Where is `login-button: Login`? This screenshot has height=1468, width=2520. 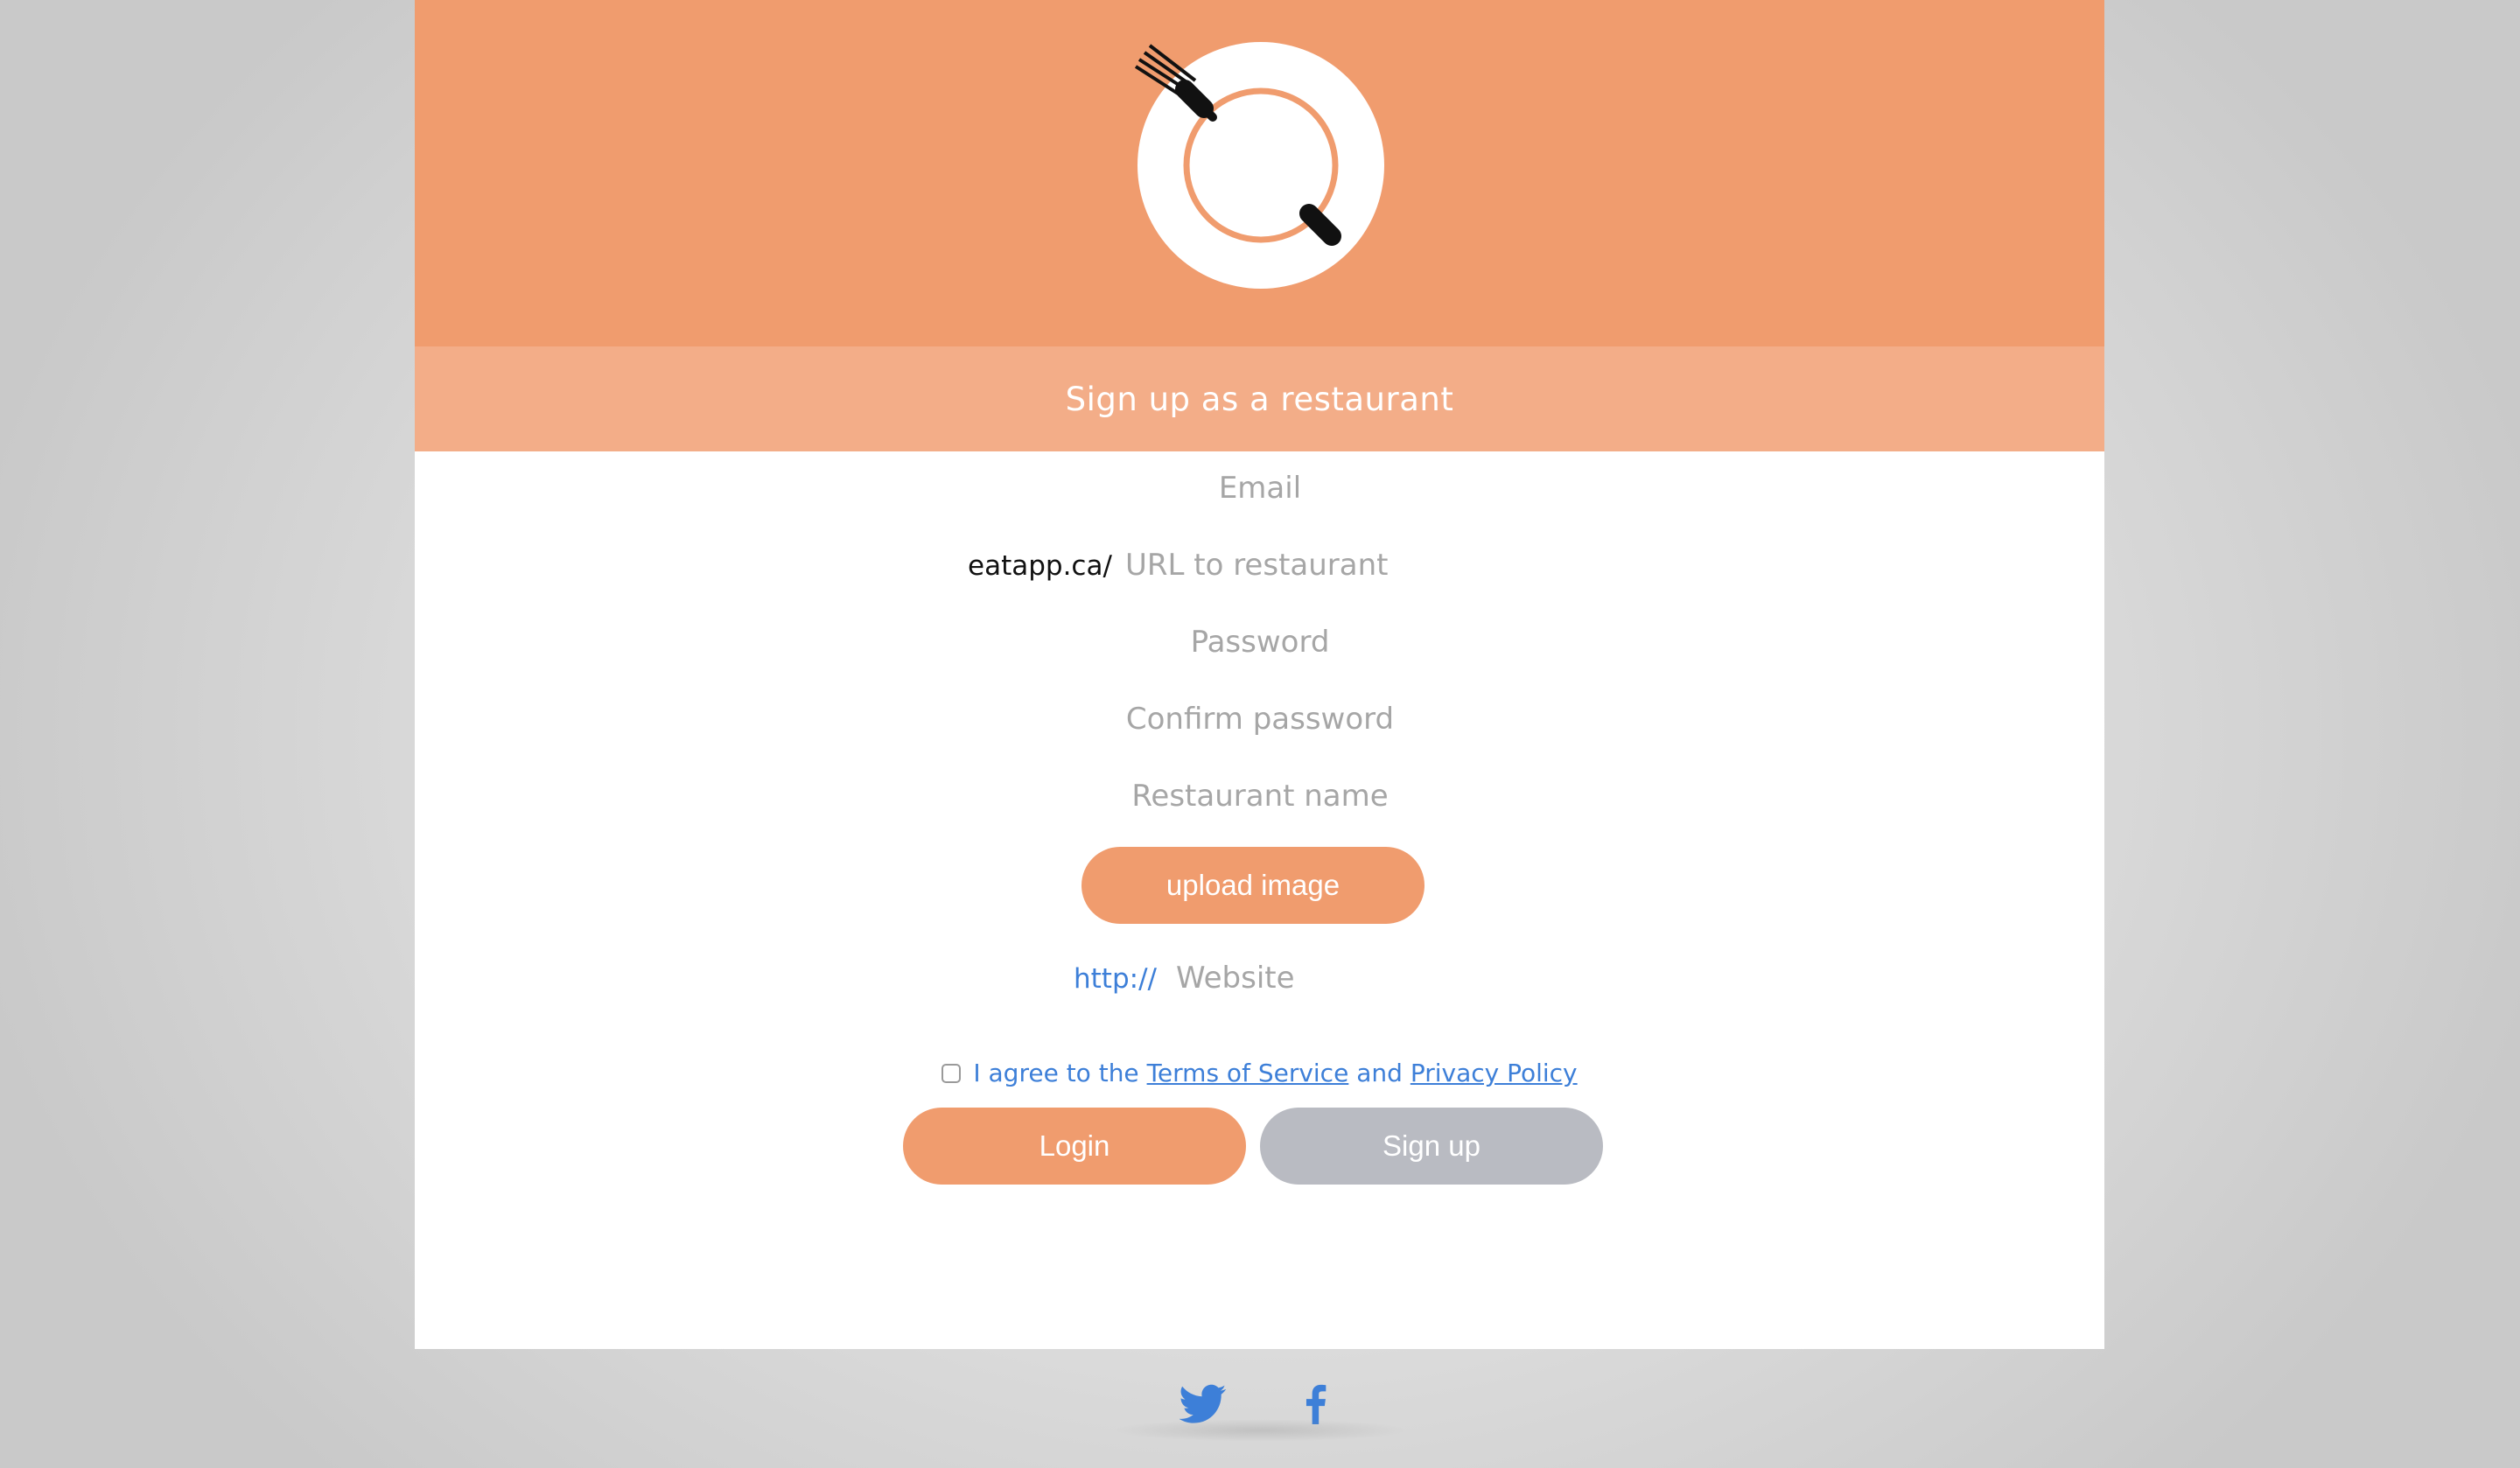
login-button: Login is located at coordinates (1074, 1146).